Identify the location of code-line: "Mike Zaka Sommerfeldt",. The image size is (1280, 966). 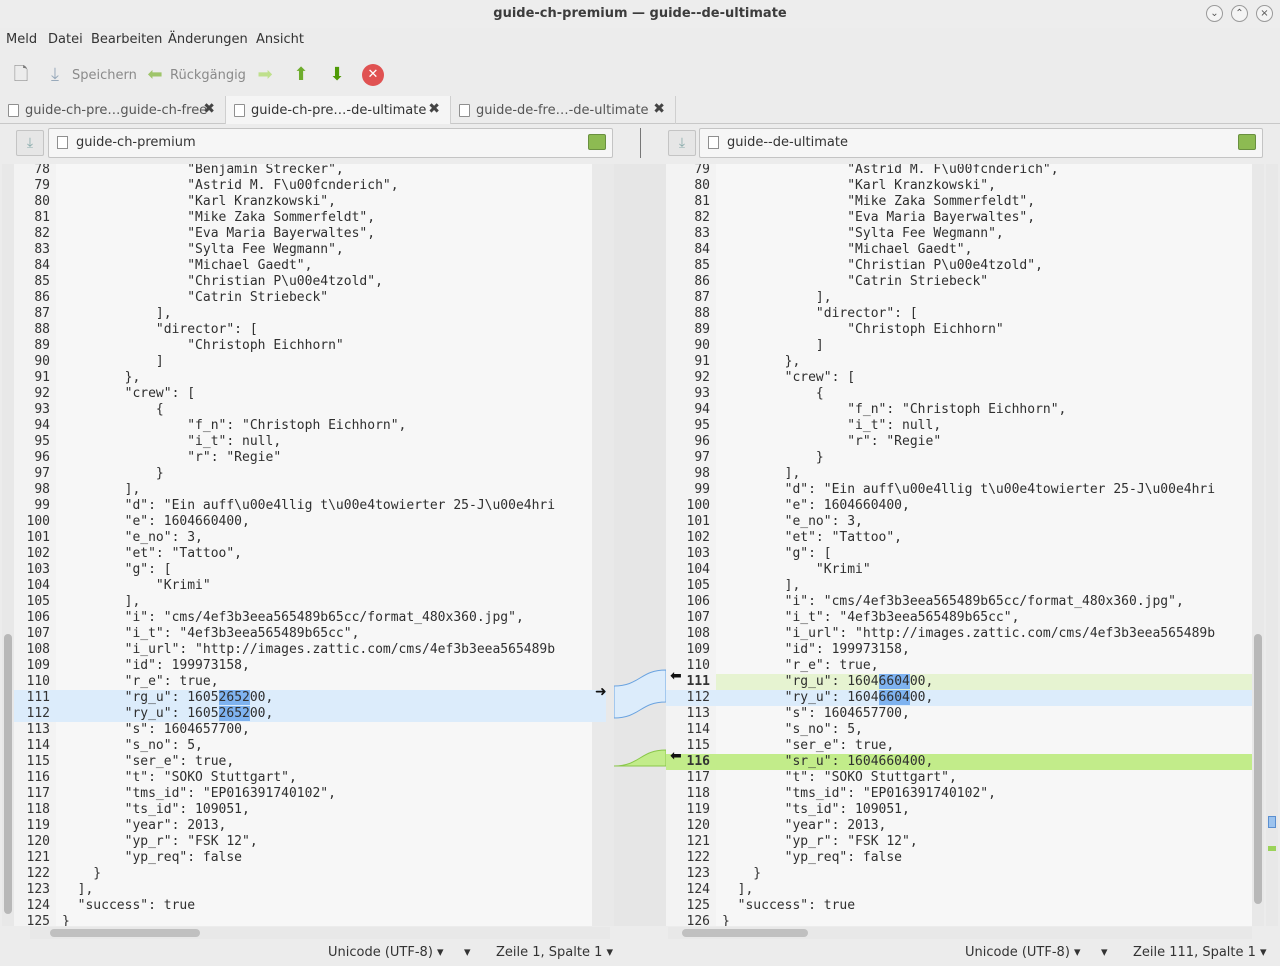
(879, 201).